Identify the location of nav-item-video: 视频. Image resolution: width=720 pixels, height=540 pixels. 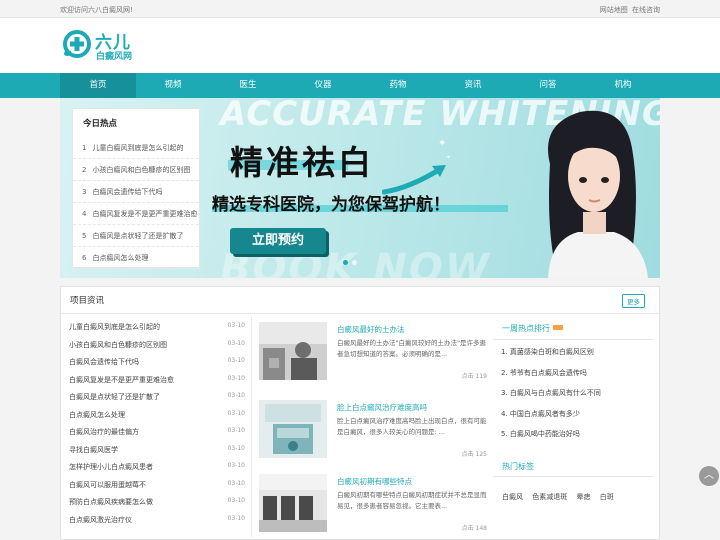
(173, 85).